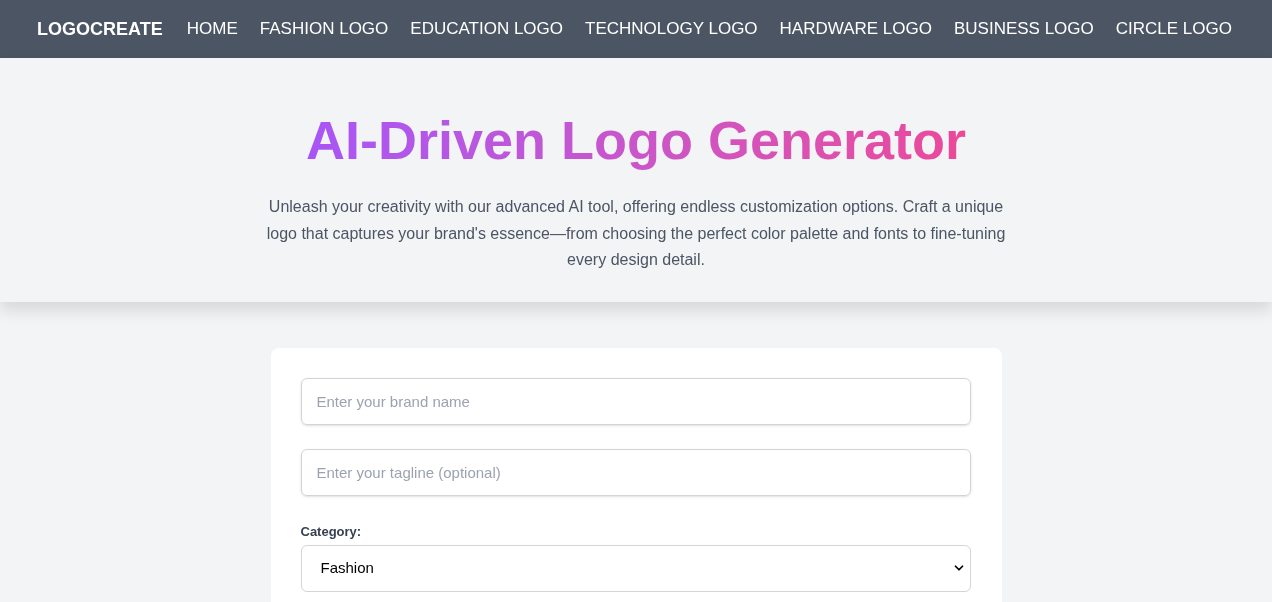  I want to click on nav-link: HARDWARE LOGO, so click(855, 29).